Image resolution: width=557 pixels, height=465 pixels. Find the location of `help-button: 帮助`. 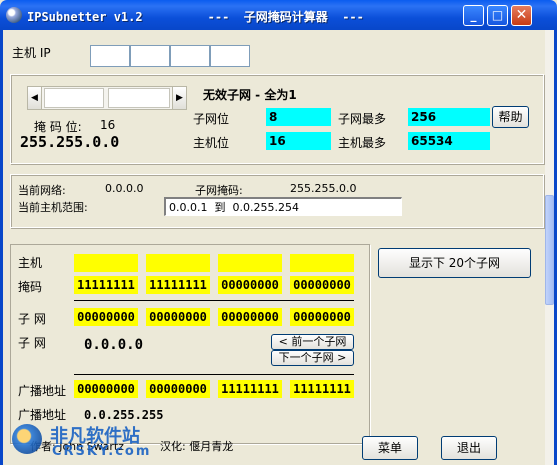

help-button: 帮助 is located at coordinates (510, 117).